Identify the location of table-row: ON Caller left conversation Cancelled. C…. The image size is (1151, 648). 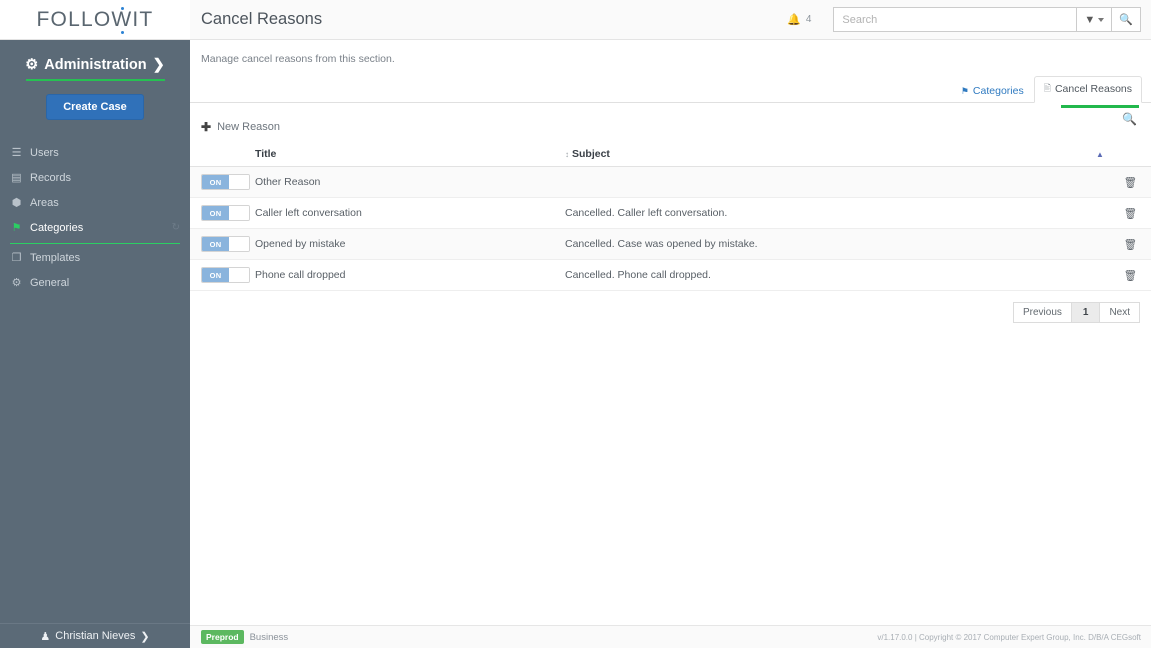
(670, 213).